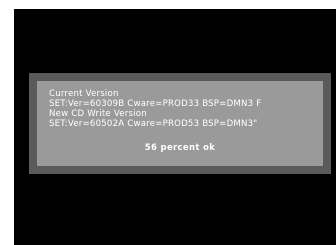 This screenshot has width=336, height=245. I want to click on progress-status: 56 percent ok, so click(180, 147).